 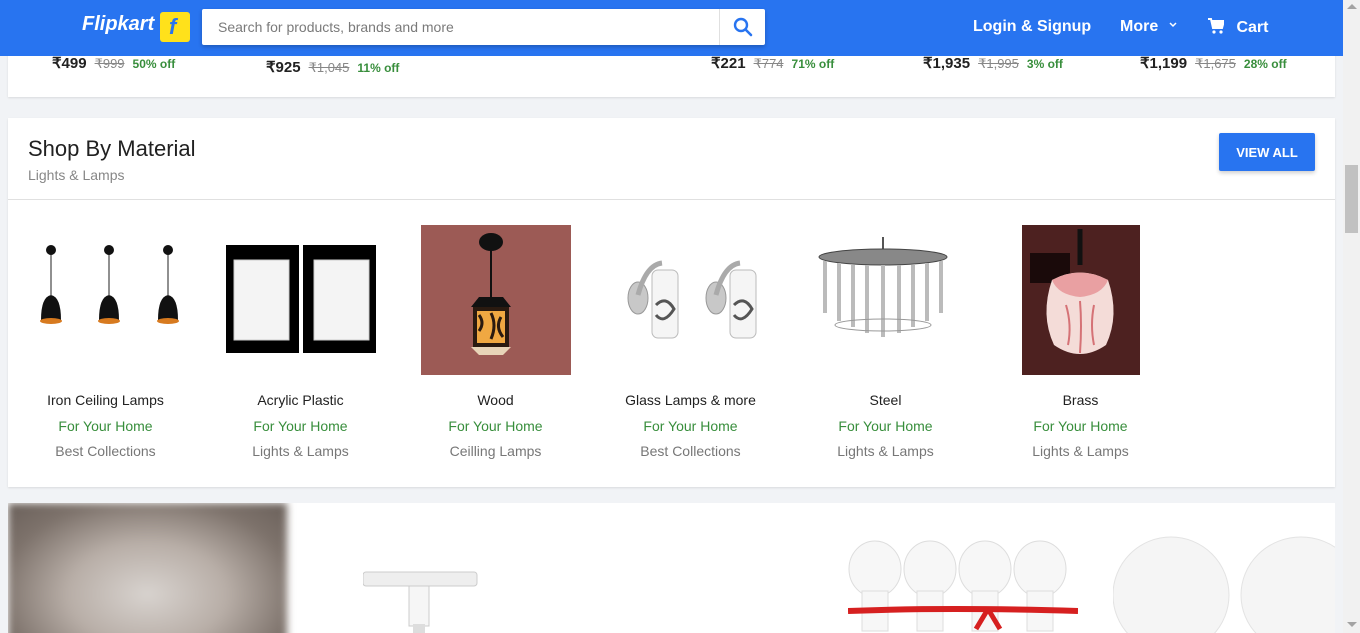 What do you see at coordinates (690, 400) in the screenshot?
I see `product-name: Glass Lamps & more` at bounding box center [690, 400].